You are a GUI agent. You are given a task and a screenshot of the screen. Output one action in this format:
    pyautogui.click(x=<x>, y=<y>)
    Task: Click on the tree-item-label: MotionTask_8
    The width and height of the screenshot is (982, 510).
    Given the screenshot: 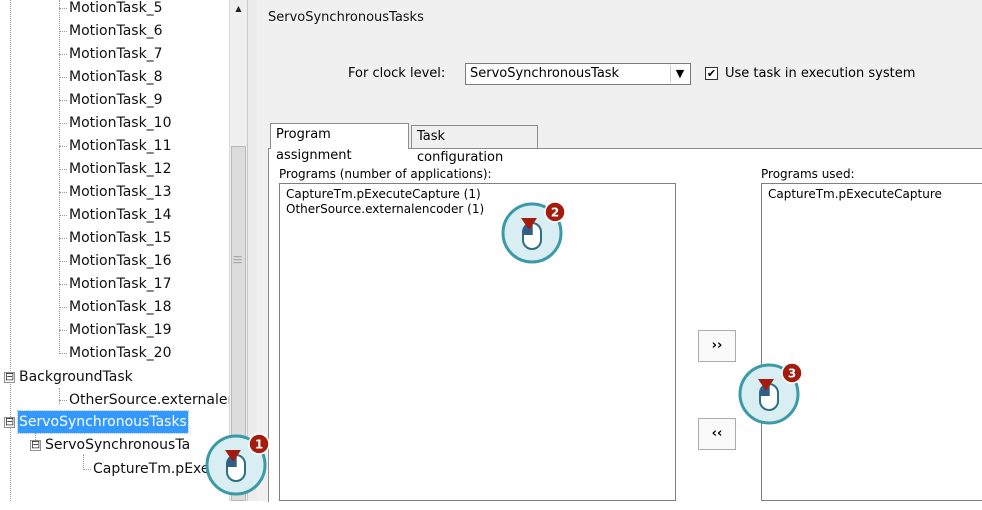 What is the action you would take?
    pyautogui.click(x=116, y=77)
    